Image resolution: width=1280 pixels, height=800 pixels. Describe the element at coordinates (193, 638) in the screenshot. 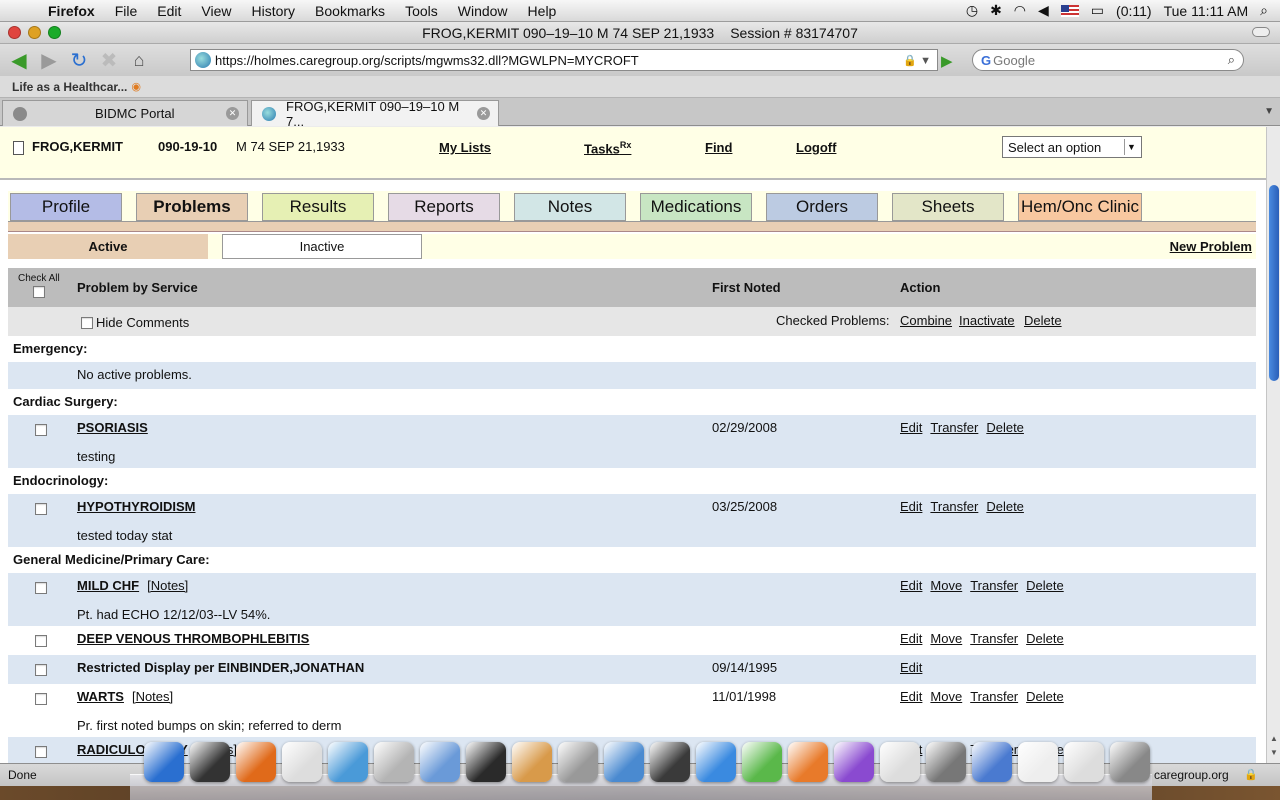

I see `problem-name: DEEP VENOUS THROMBOPHLEBITIS` at that location.